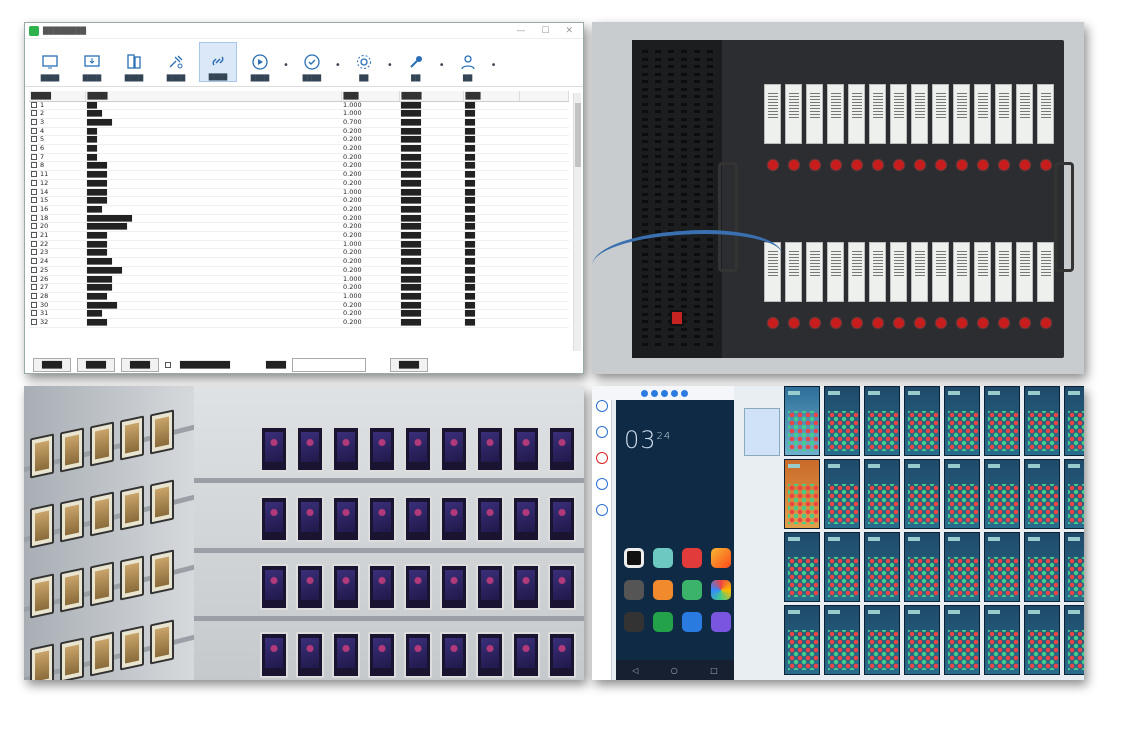  What do you see at coordinates (721, 590) in the screenshot?
I see `tools-app-icon` at bounding box center [721, 590].